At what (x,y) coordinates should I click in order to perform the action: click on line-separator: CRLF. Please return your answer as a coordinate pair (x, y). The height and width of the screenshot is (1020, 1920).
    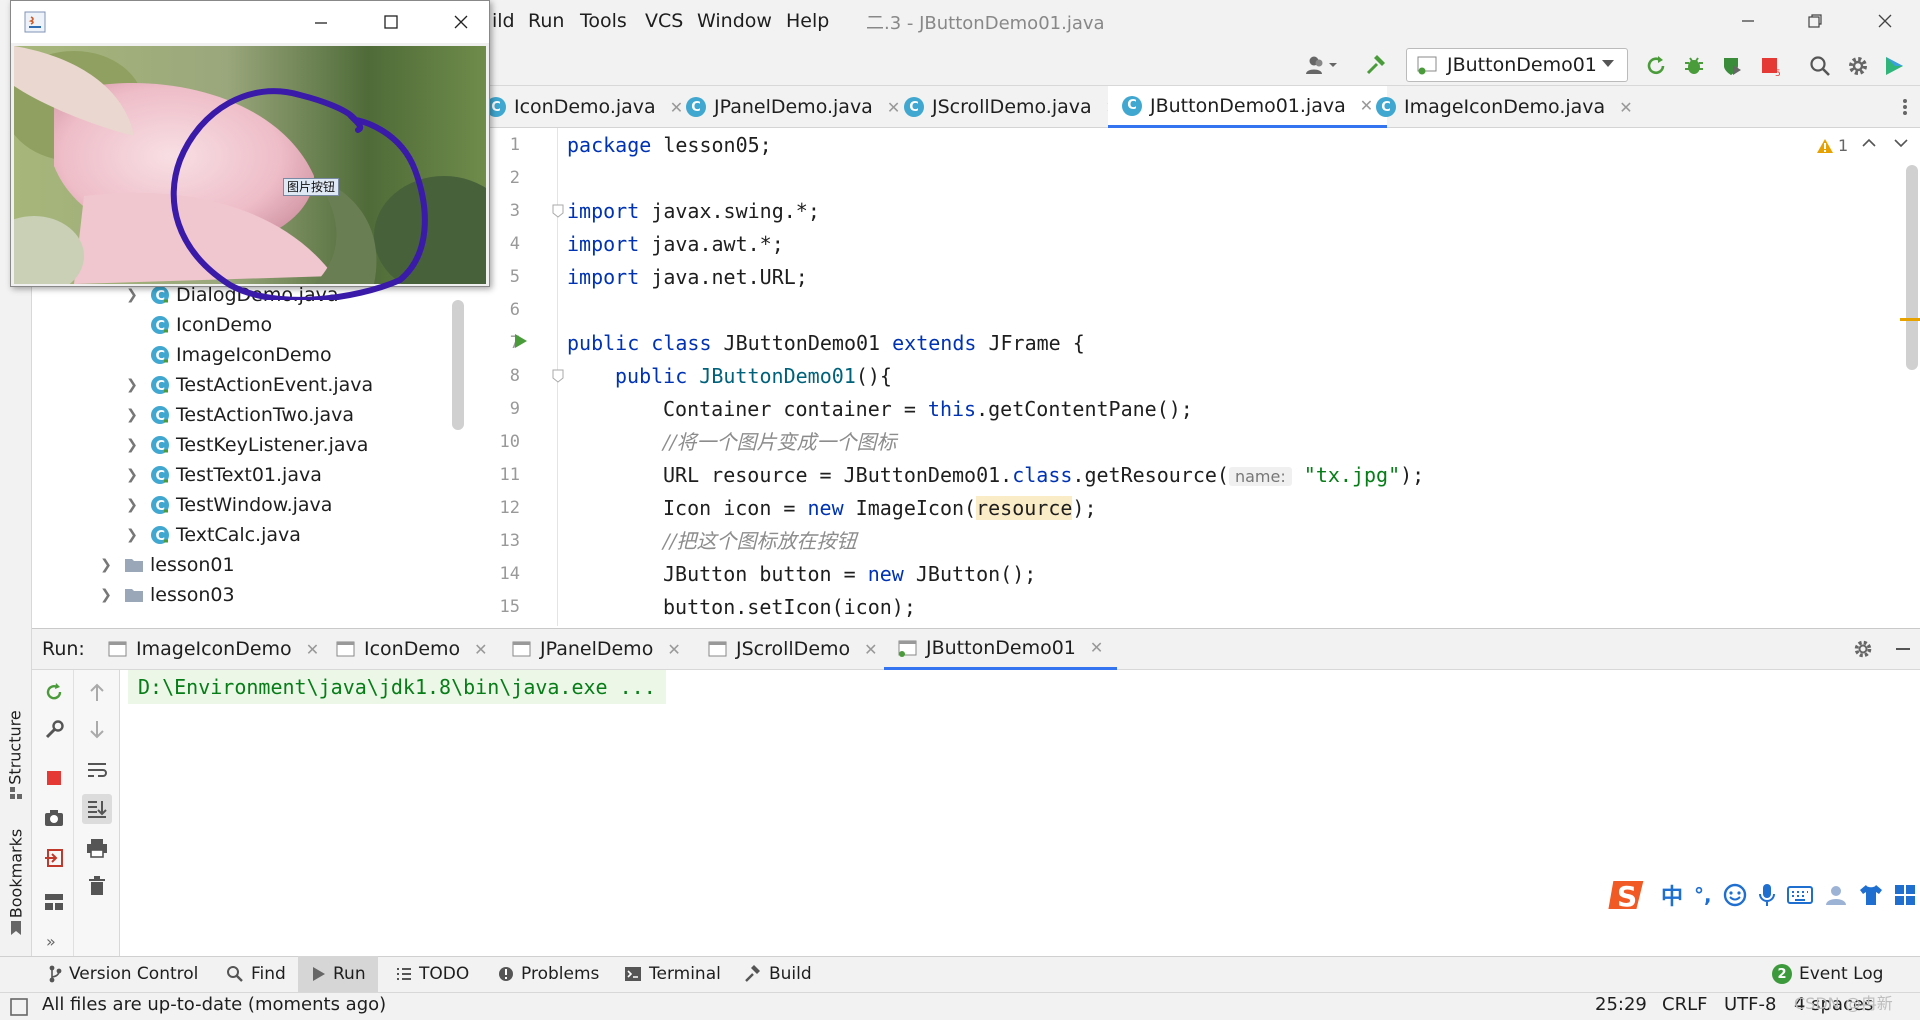
    Looking at the image, I should click on (1684, 1004).